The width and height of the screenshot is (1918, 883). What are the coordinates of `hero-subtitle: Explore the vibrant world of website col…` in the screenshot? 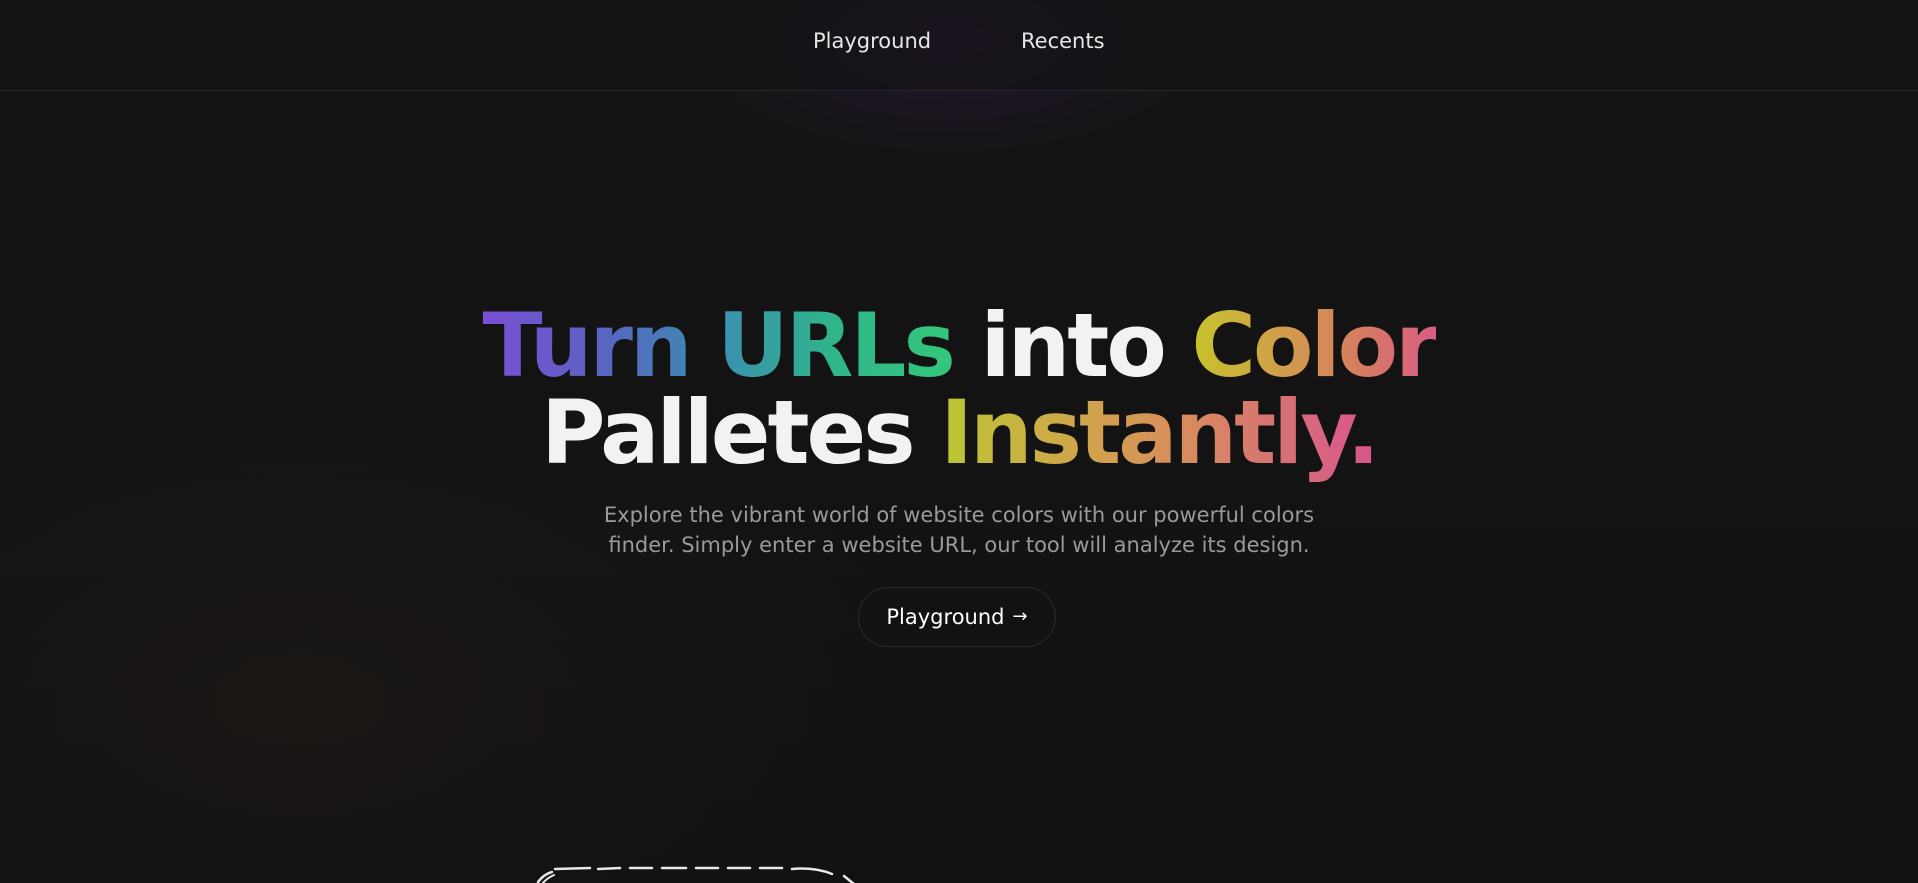 It's located at (959, 530).